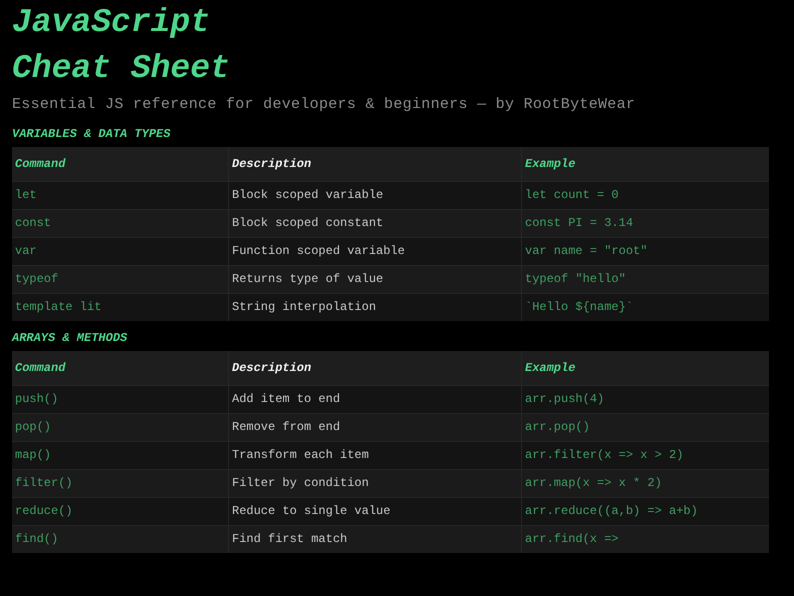 The width and height of the screenshot is (794, 596). I want to click on description-cell: Remove from end, so click(375, 428).